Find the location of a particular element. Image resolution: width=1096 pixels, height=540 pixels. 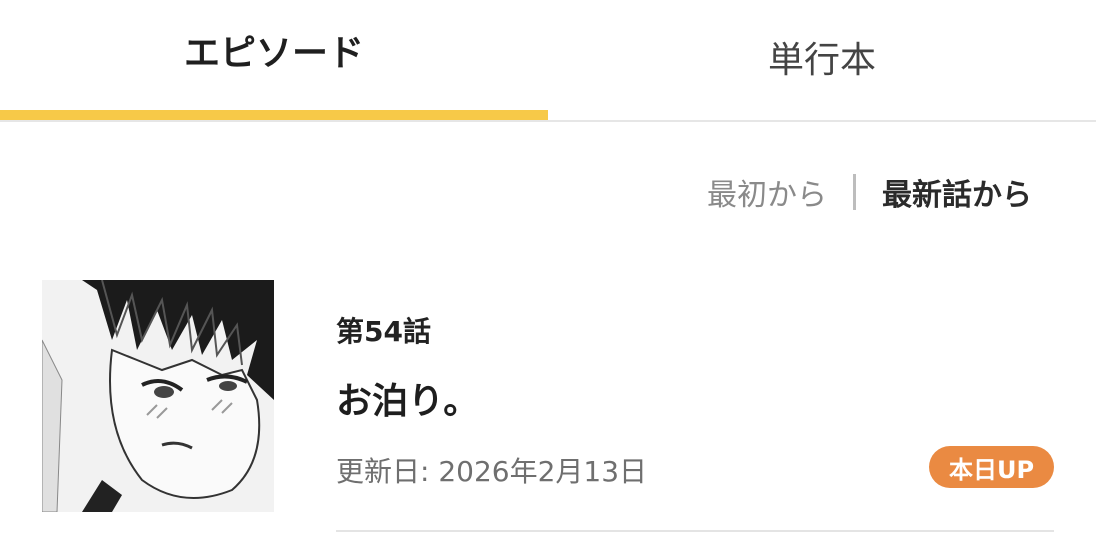

new-today-badge: 本日UP is located at coordinates (991, 467).